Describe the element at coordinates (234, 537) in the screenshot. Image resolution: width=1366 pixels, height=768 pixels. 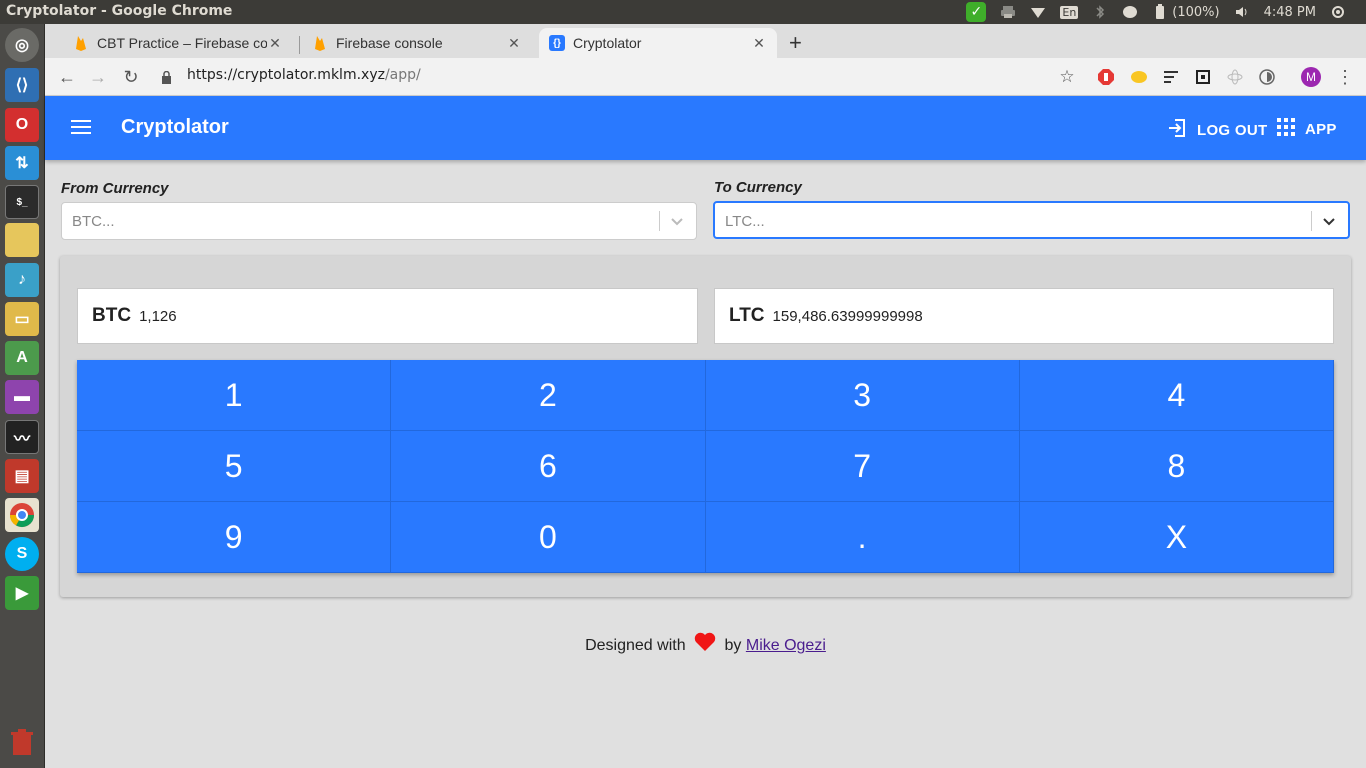
I see `key-9: 9` at that location.